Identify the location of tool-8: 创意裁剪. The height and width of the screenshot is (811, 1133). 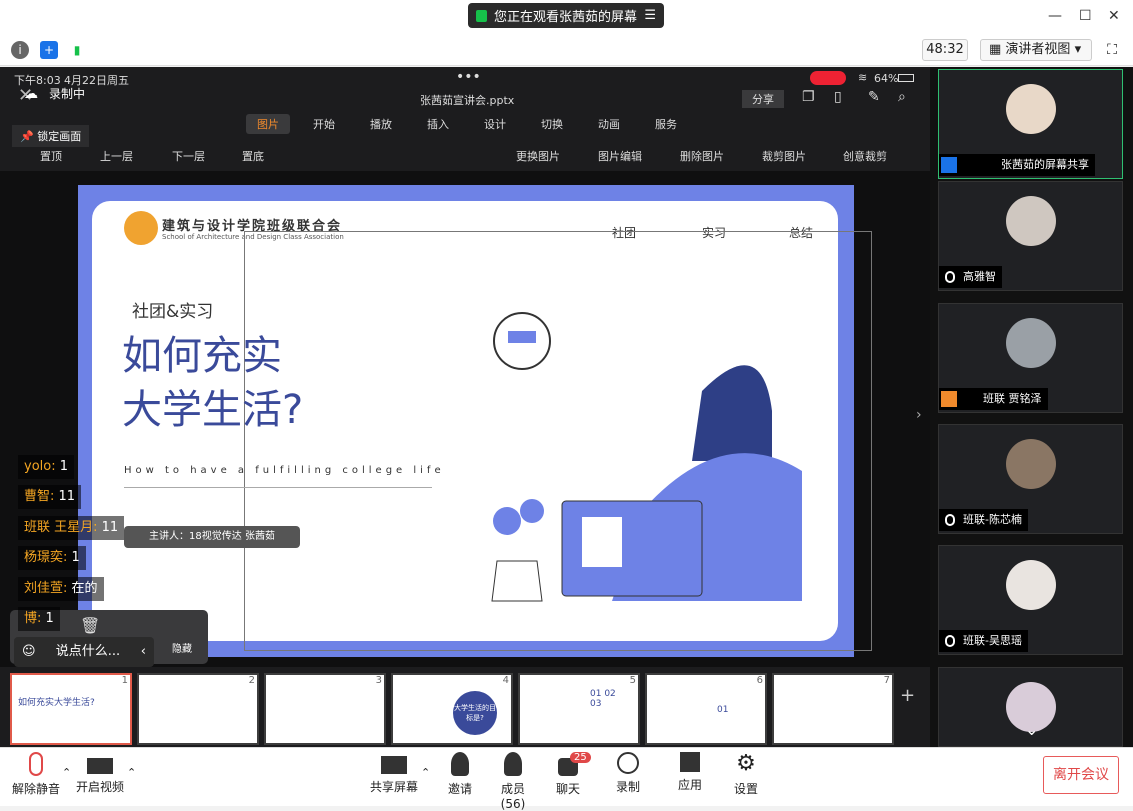
(865, 156).